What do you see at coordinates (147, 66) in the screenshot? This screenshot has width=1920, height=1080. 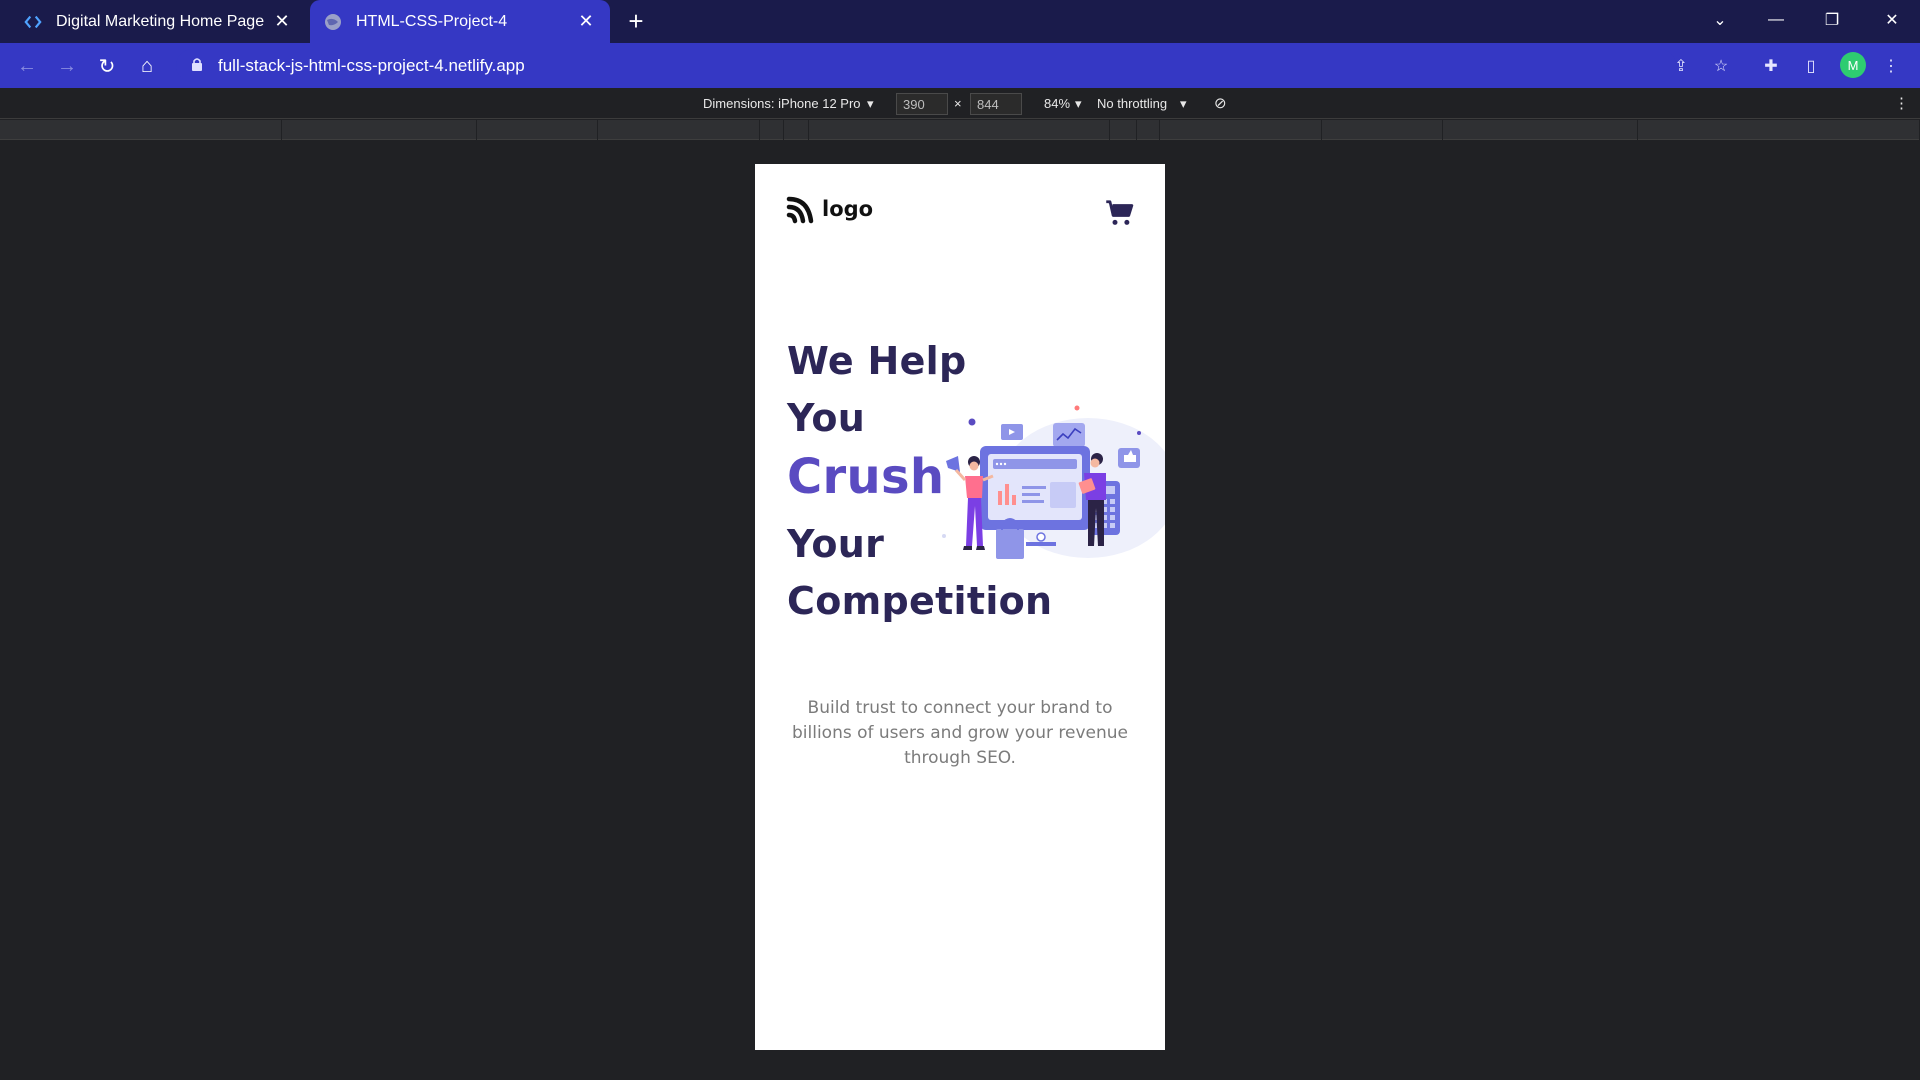 I see `home-icon: ⌂` at bounding box center [147, 66].